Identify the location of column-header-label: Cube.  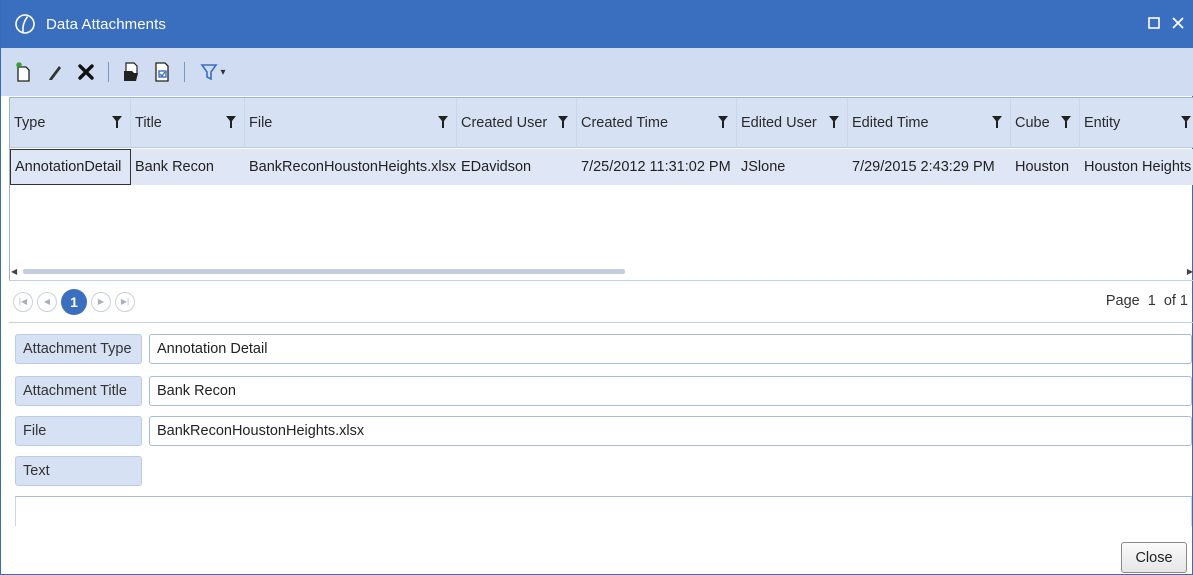
(1032, 123).